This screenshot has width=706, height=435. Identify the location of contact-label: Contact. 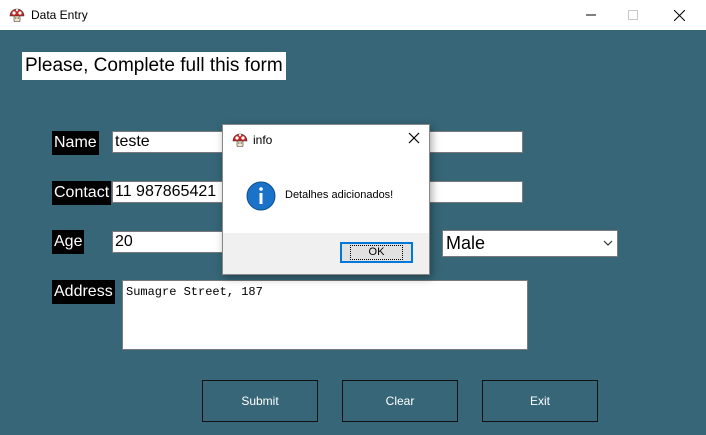
(82, 193).